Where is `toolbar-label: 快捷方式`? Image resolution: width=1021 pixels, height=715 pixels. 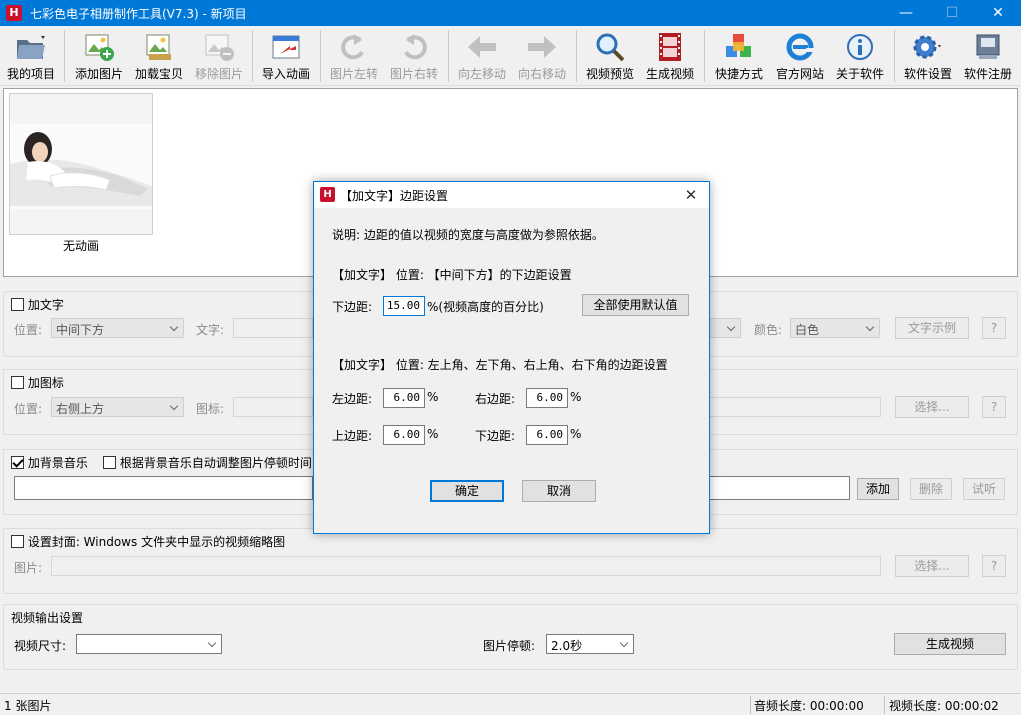 toolbar-label: 快捷方式 is located at coordinates (738, 74).